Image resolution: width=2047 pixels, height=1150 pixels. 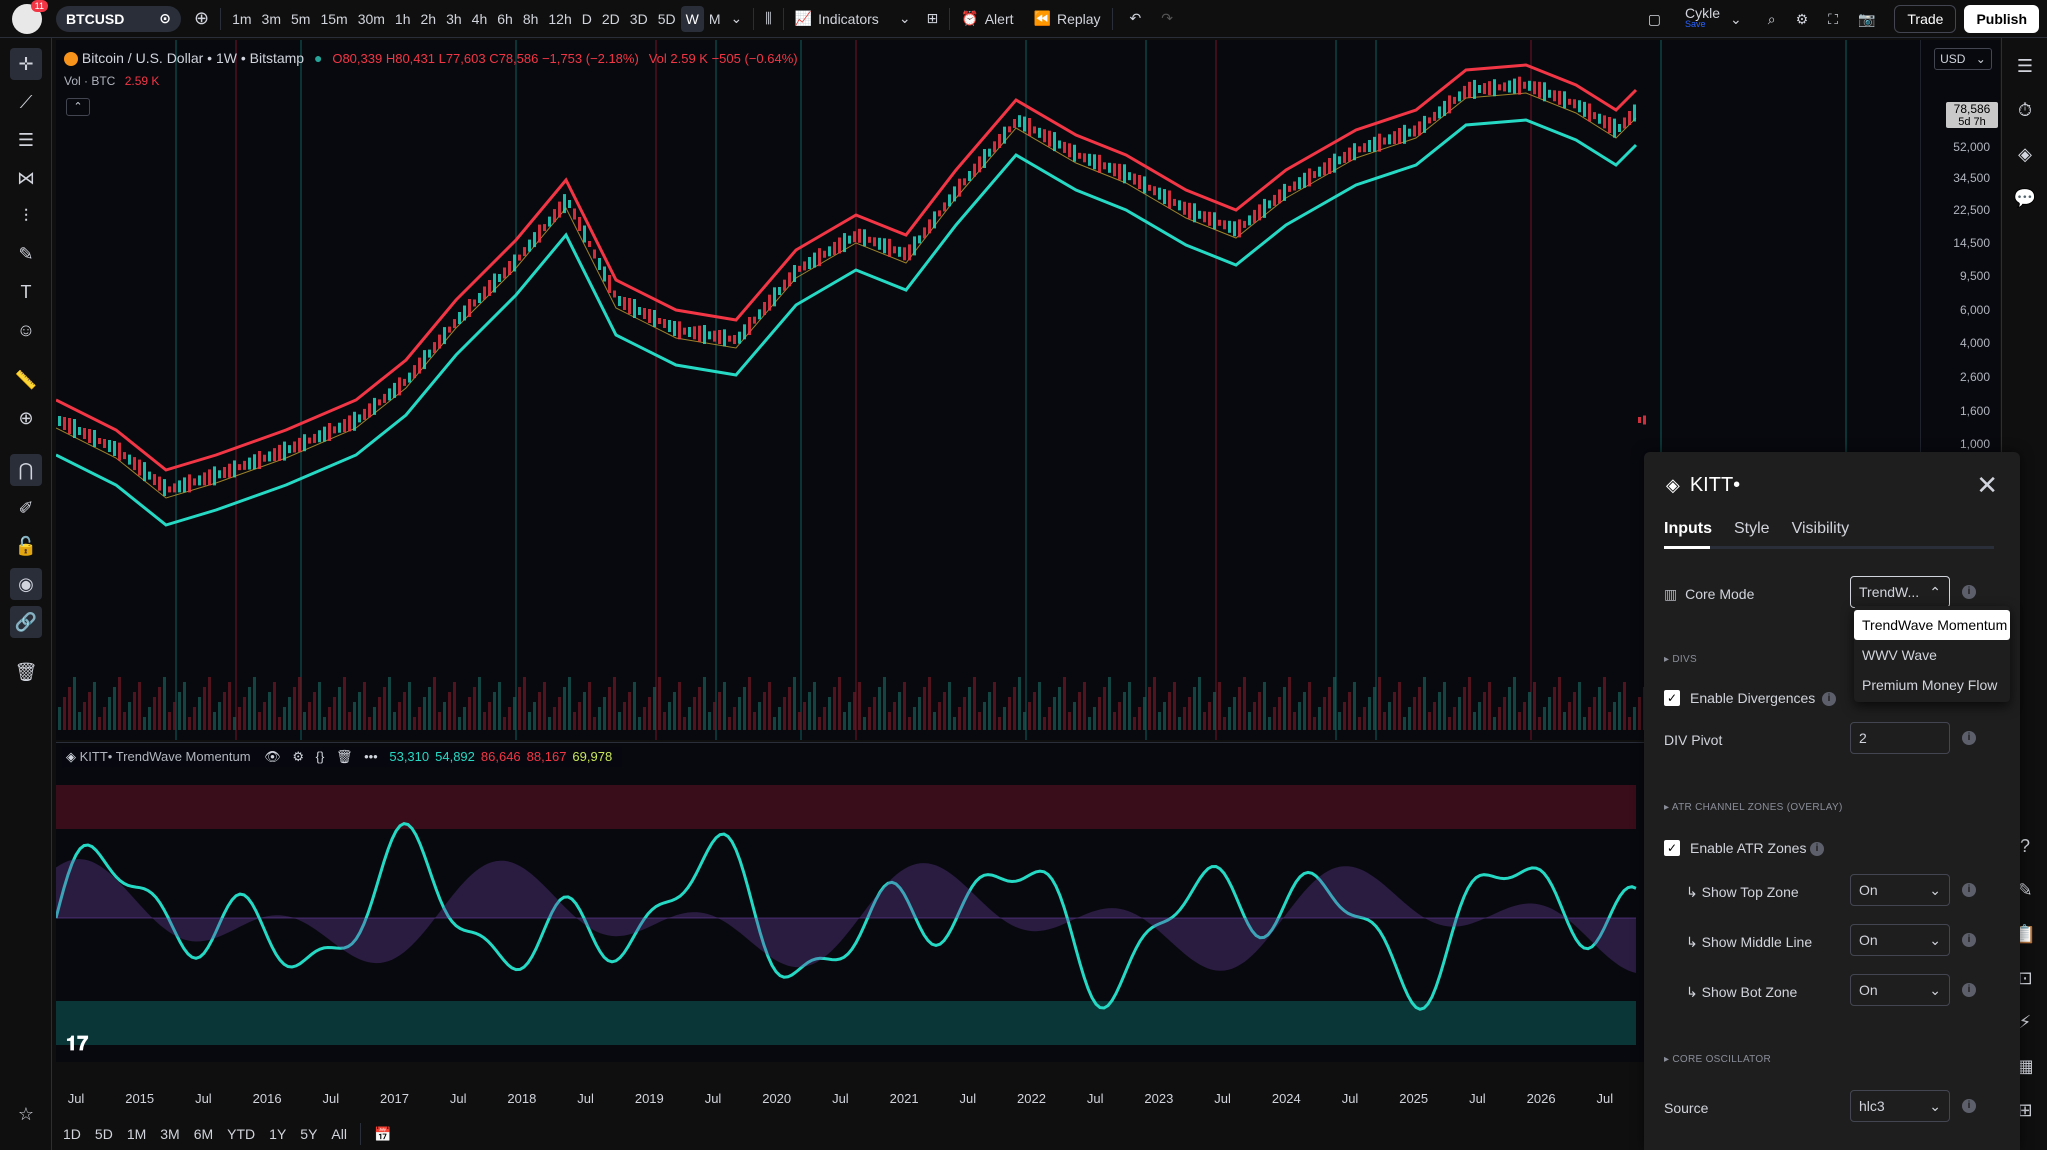 What do you see at coordinates (1702, 19) in the screenshot?
I see `layout-name-button: Cykle Save` at bounding box center [1702, 19].